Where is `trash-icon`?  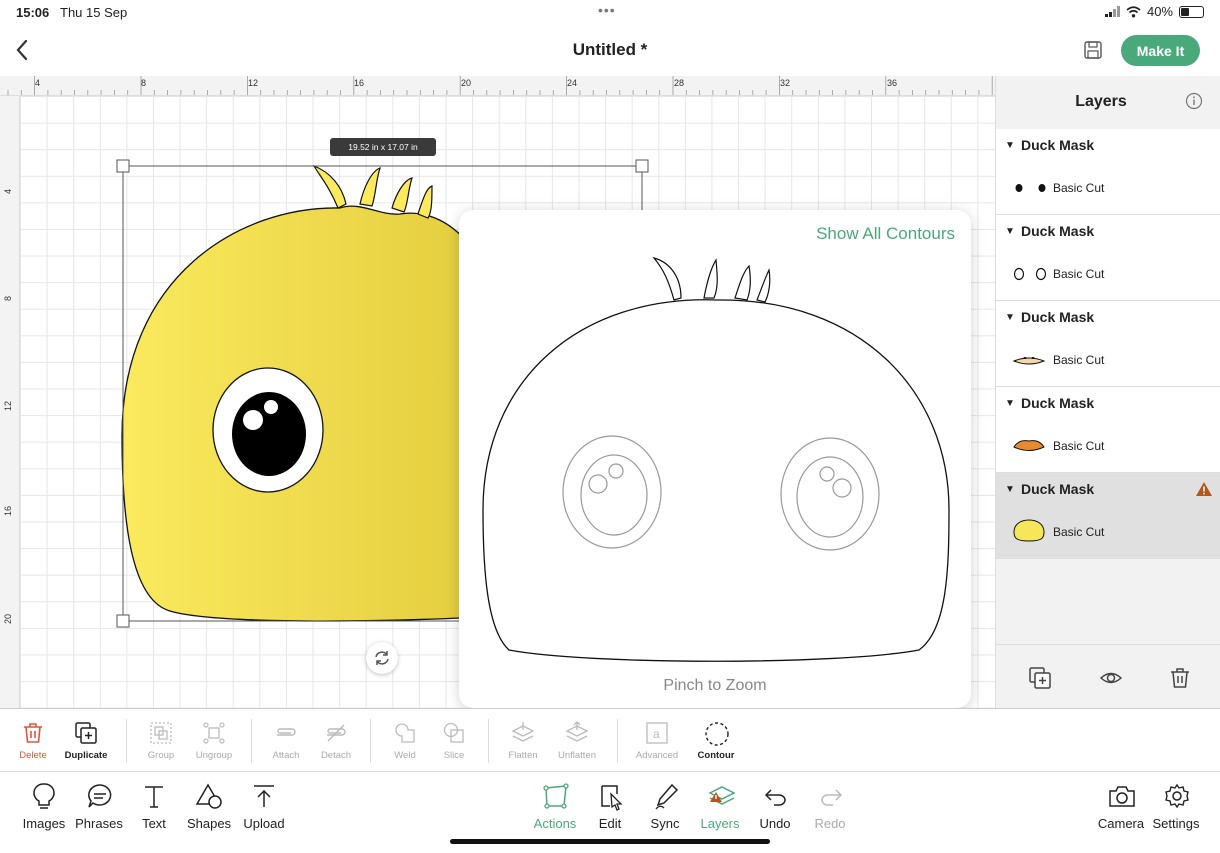 trash-icon is located at coordinates (1180, 678).